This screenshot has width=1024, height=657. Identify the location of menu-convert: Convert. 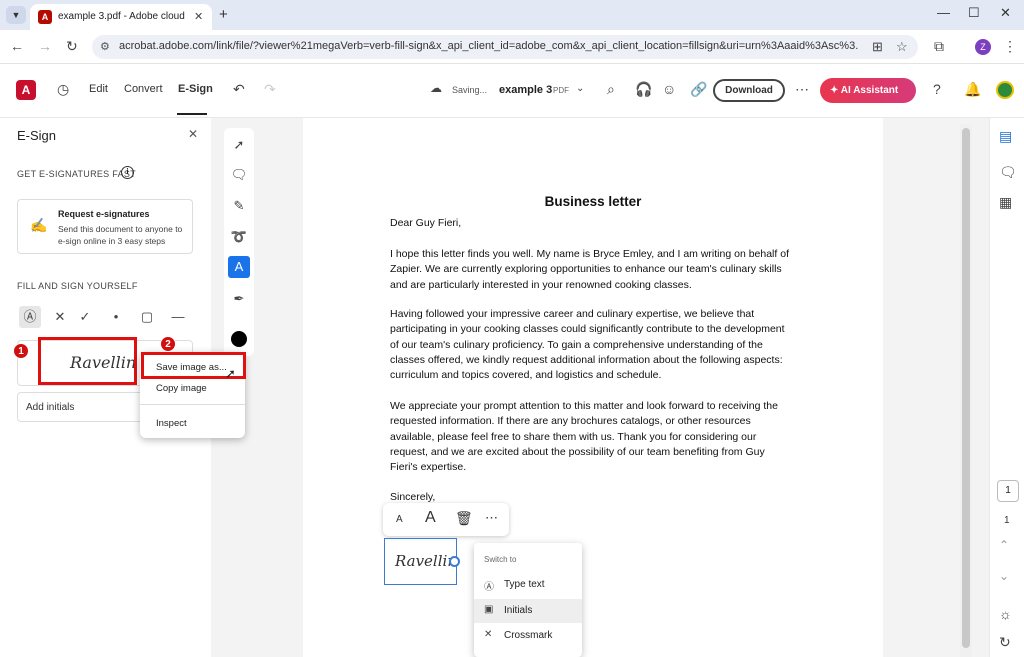
(143, 89).